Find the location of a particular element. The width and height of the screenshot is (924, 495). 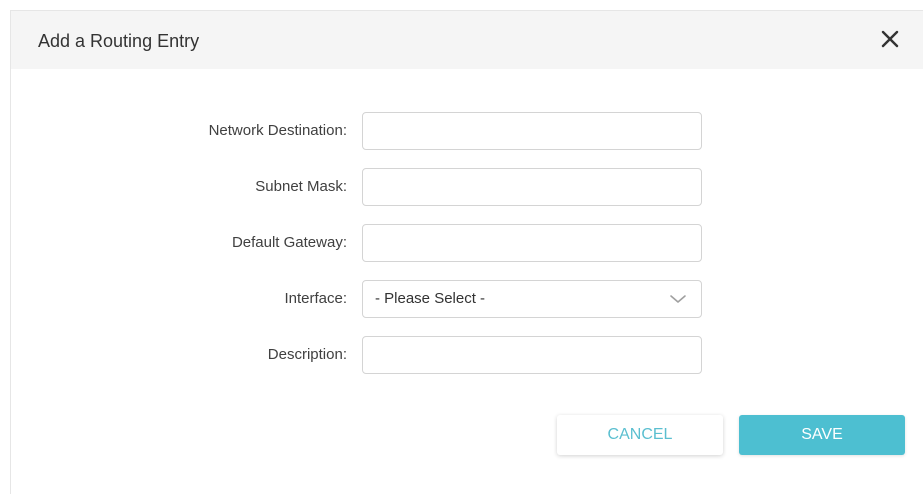

close-icon is located at coordinates (890, 39).